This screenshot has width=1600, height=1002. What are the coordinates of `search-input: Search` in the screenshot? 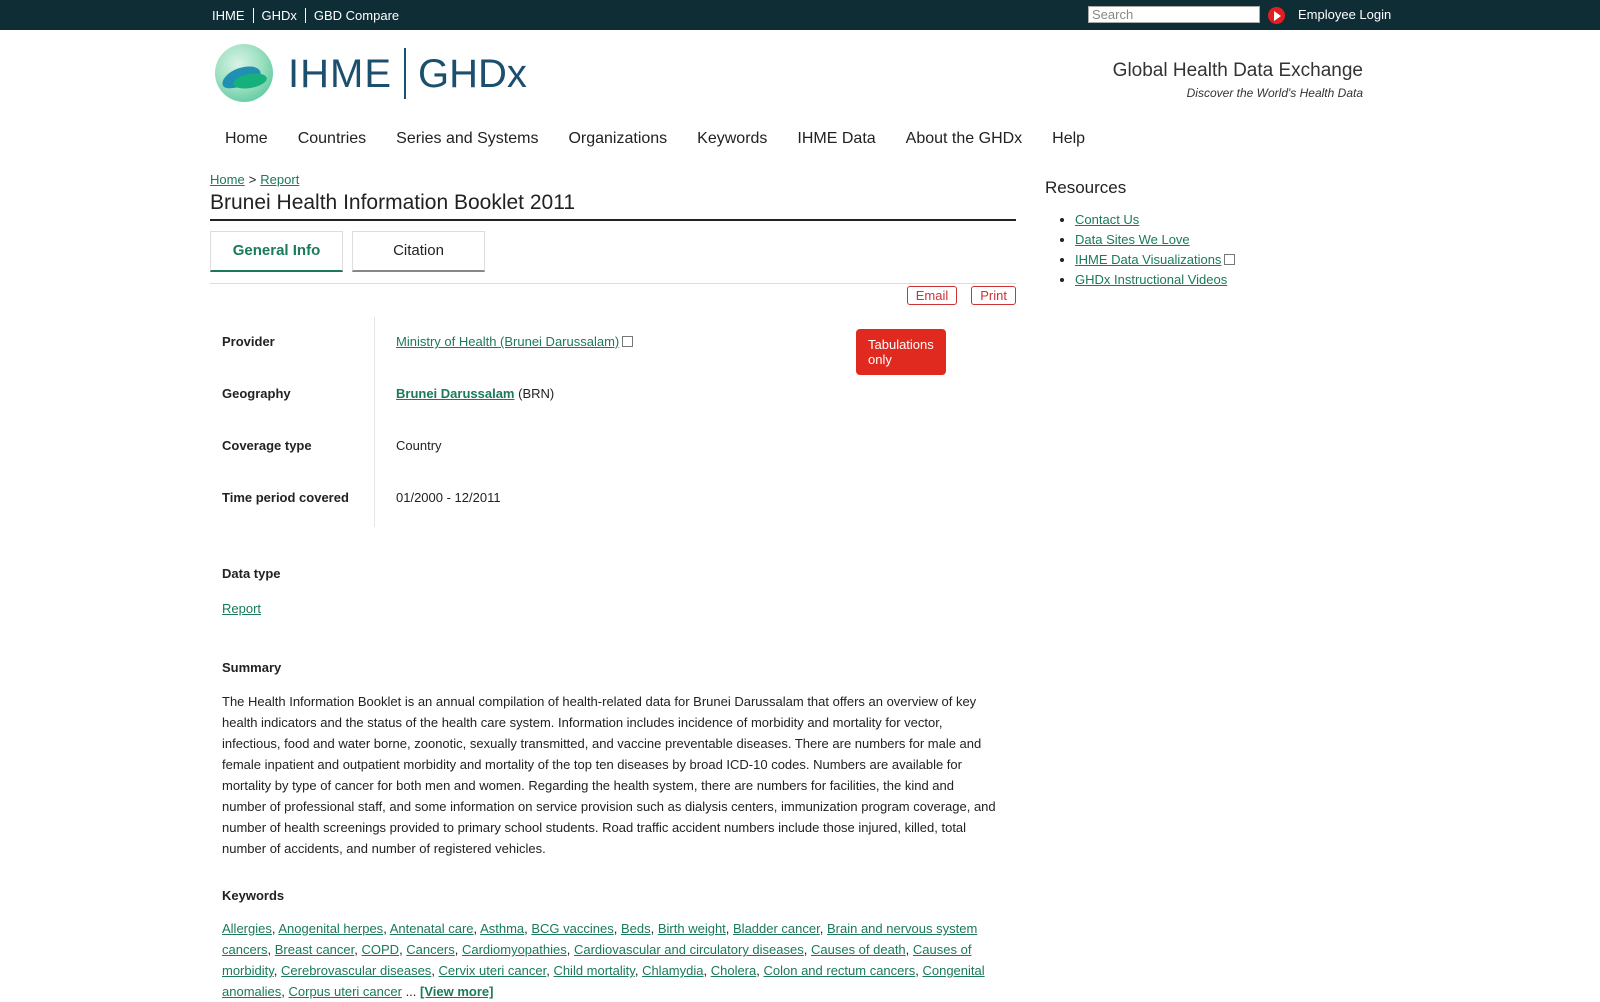 It's located at (1174, 14).